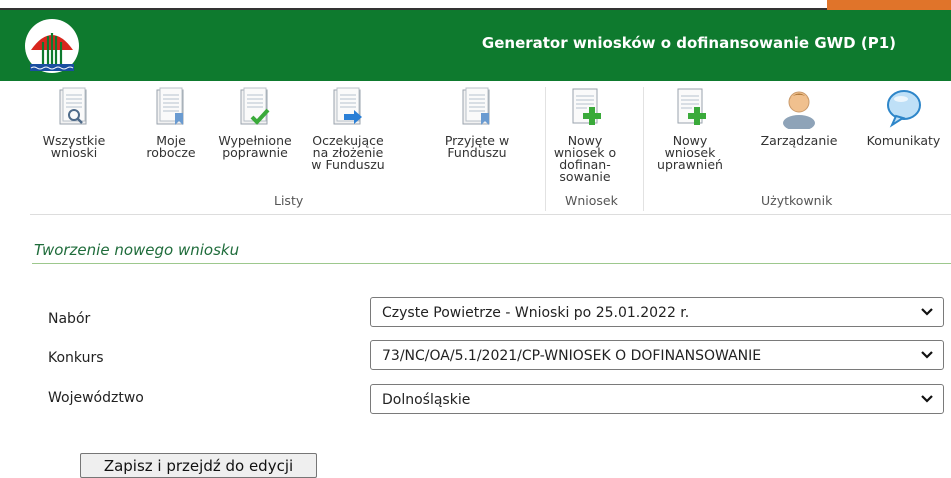  I want to click on title-underline, so click(491, 263).